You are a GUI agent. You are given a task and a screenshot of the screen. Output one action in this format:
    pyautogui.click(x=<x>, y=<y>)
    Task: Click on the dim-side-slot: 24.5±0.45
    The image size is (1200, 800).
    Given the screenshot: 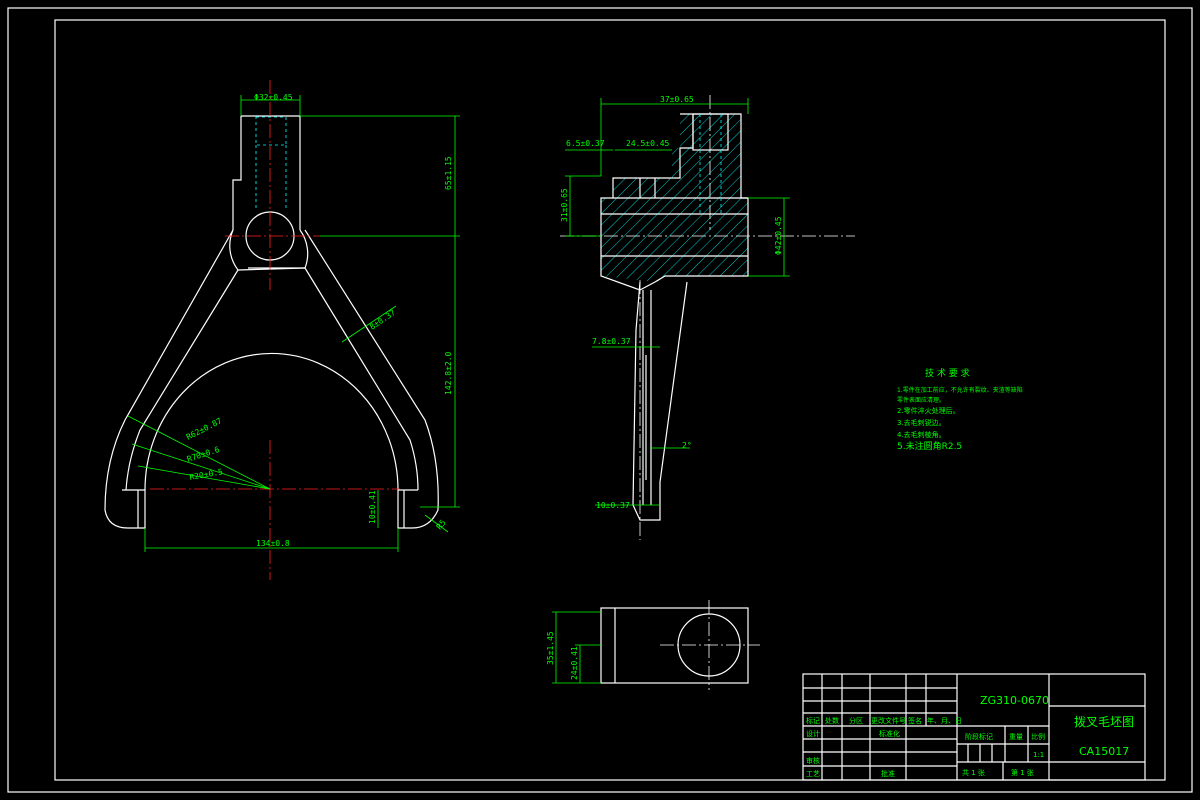 What is the action you would take?
    pyautogui.click(x=648, y=143)
    